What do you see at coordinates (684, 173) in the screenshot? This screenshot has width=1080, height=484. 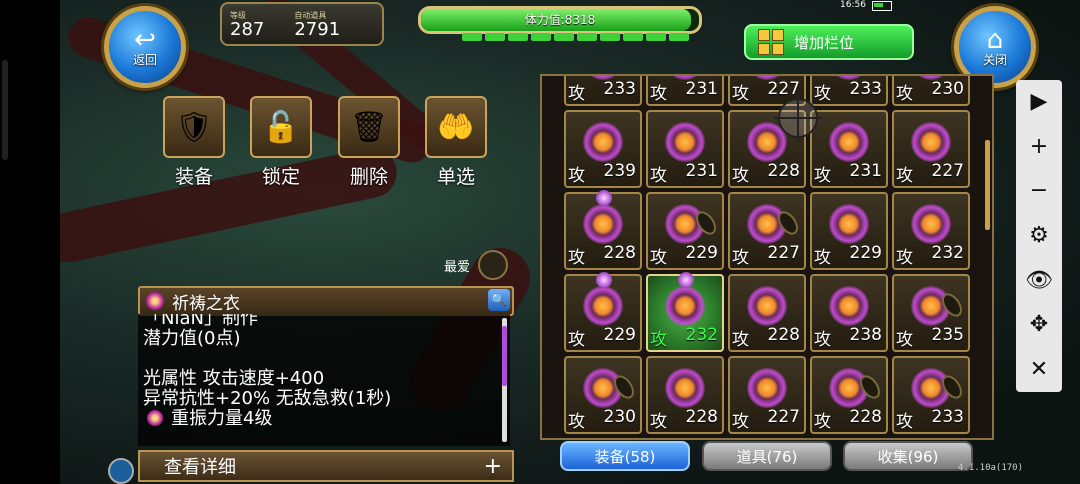 I see `slot-label: 攻 231` at bounding box center [684, 173].